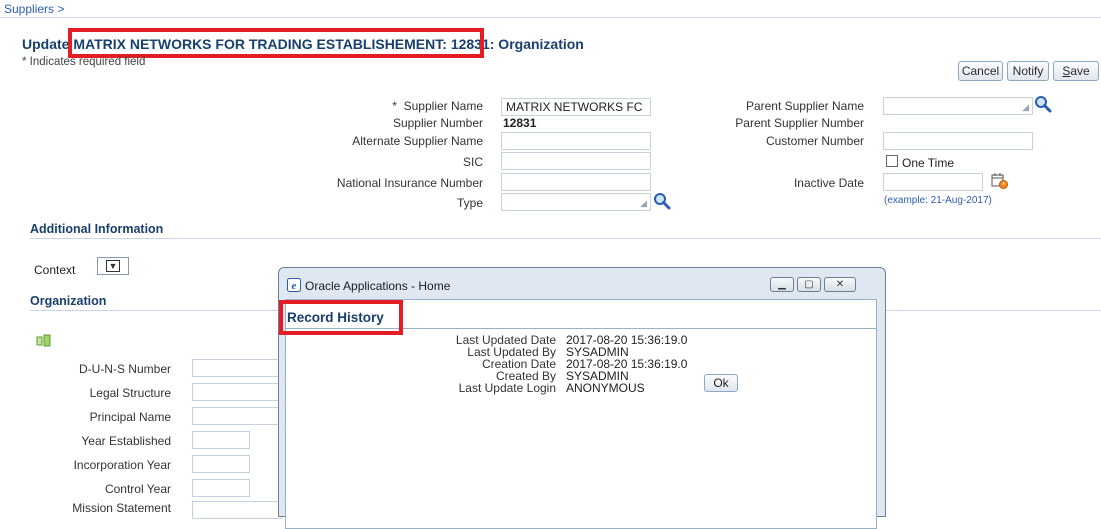 This screenshot has width=1101, height=529. What do you see at coordinates (378, 286) in the screenshot?
I see `window-title: Oracle Applications - Home` at bounding box center [378, 286].